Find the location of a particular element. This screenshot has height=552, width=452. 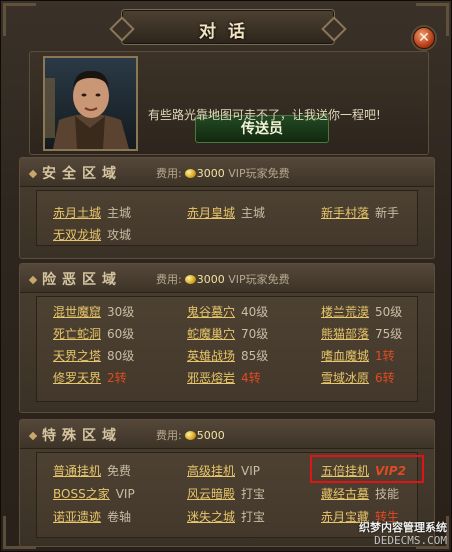

destination-link: 天界之塔 is located at coordinates (77, 356).